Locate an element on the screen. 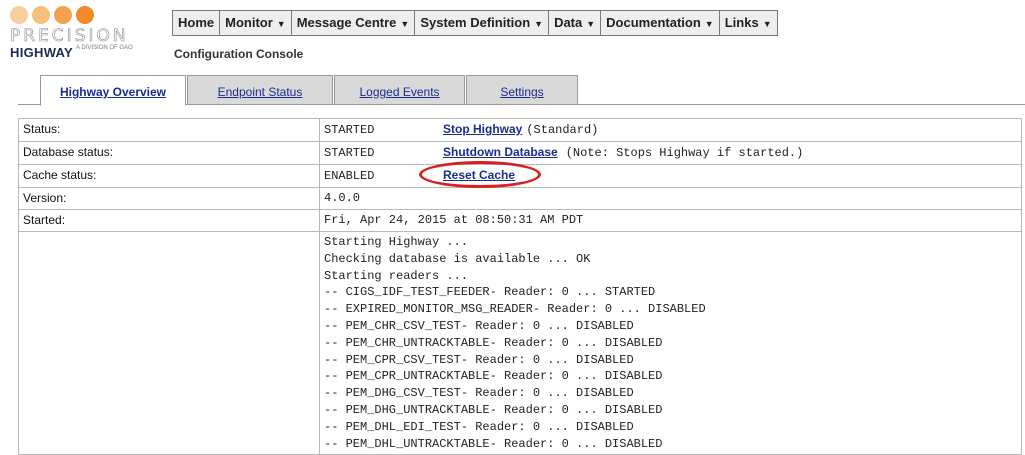 This screenshot has width=1025, height=455. status-value: STARTED is located at coordinates (349, 130).